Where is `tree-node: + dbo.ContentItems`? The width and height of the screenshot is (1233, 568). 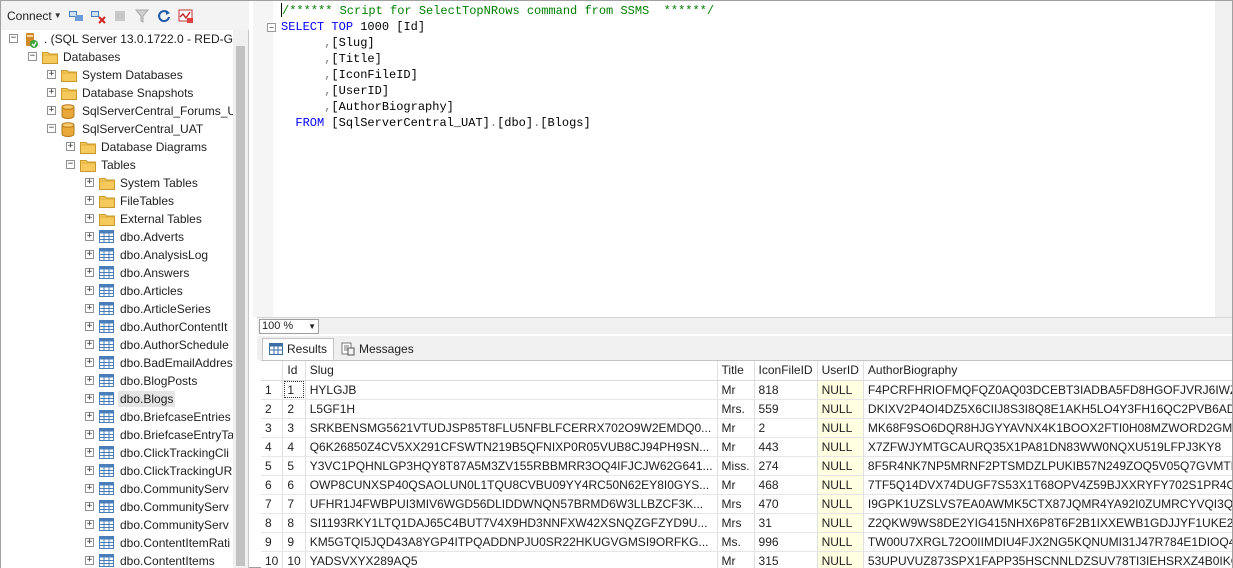 tree-node: + dbo.ContentItems is located at coordinates (117, 560).